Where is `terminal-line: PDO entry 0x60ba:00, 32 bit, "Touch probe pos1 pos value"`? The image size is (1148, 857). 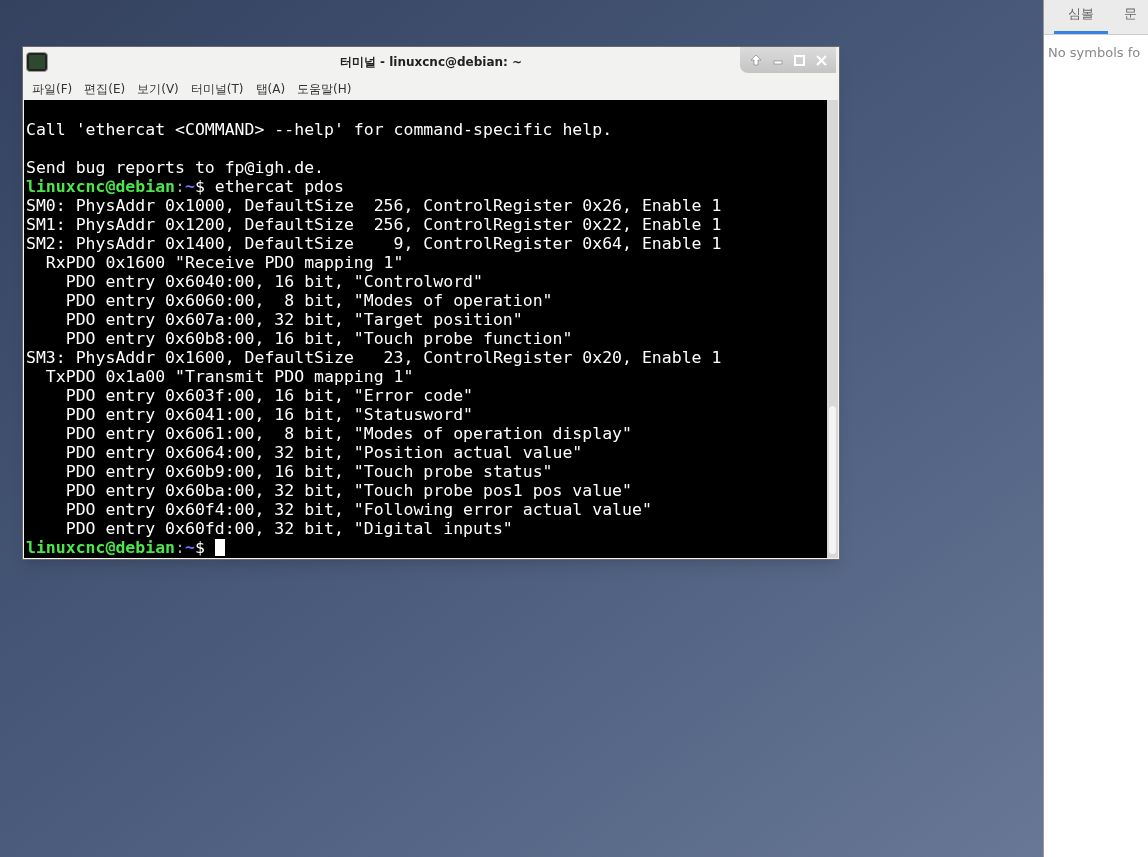 terminal-line: PDO entry 0x60ba:00, 32 bit, "Touch probe pos1 pos value" is located at coordinates (348, 490).